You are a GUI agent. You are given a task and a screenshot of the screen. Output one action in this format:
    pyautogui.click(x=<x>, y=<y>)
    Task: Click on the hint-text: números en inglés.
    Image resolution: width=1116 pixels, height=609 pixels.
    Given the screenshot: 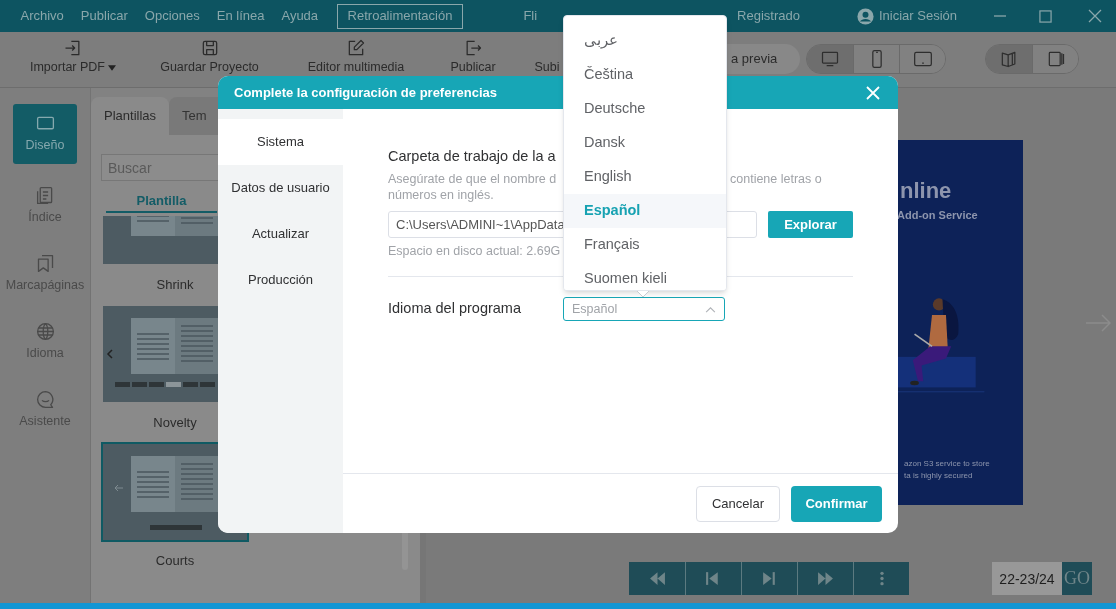 What is the action you would take?
    pyautogui.click(x=441, y=195)
    